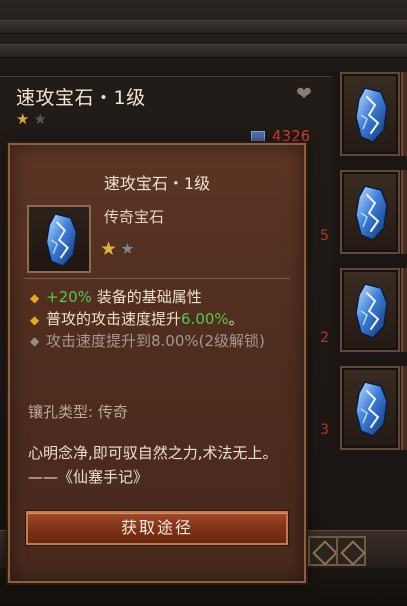 Image resolution: width=407 pixels, height=606 pixels. I want to click on tooltip-title: 速攻宝石・1级, so click(157, 183).